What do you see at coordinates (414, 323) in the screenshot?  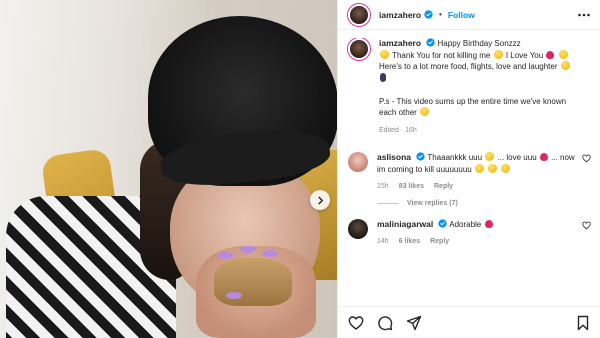 I see `share-icon` at bounding box center [414, 323].